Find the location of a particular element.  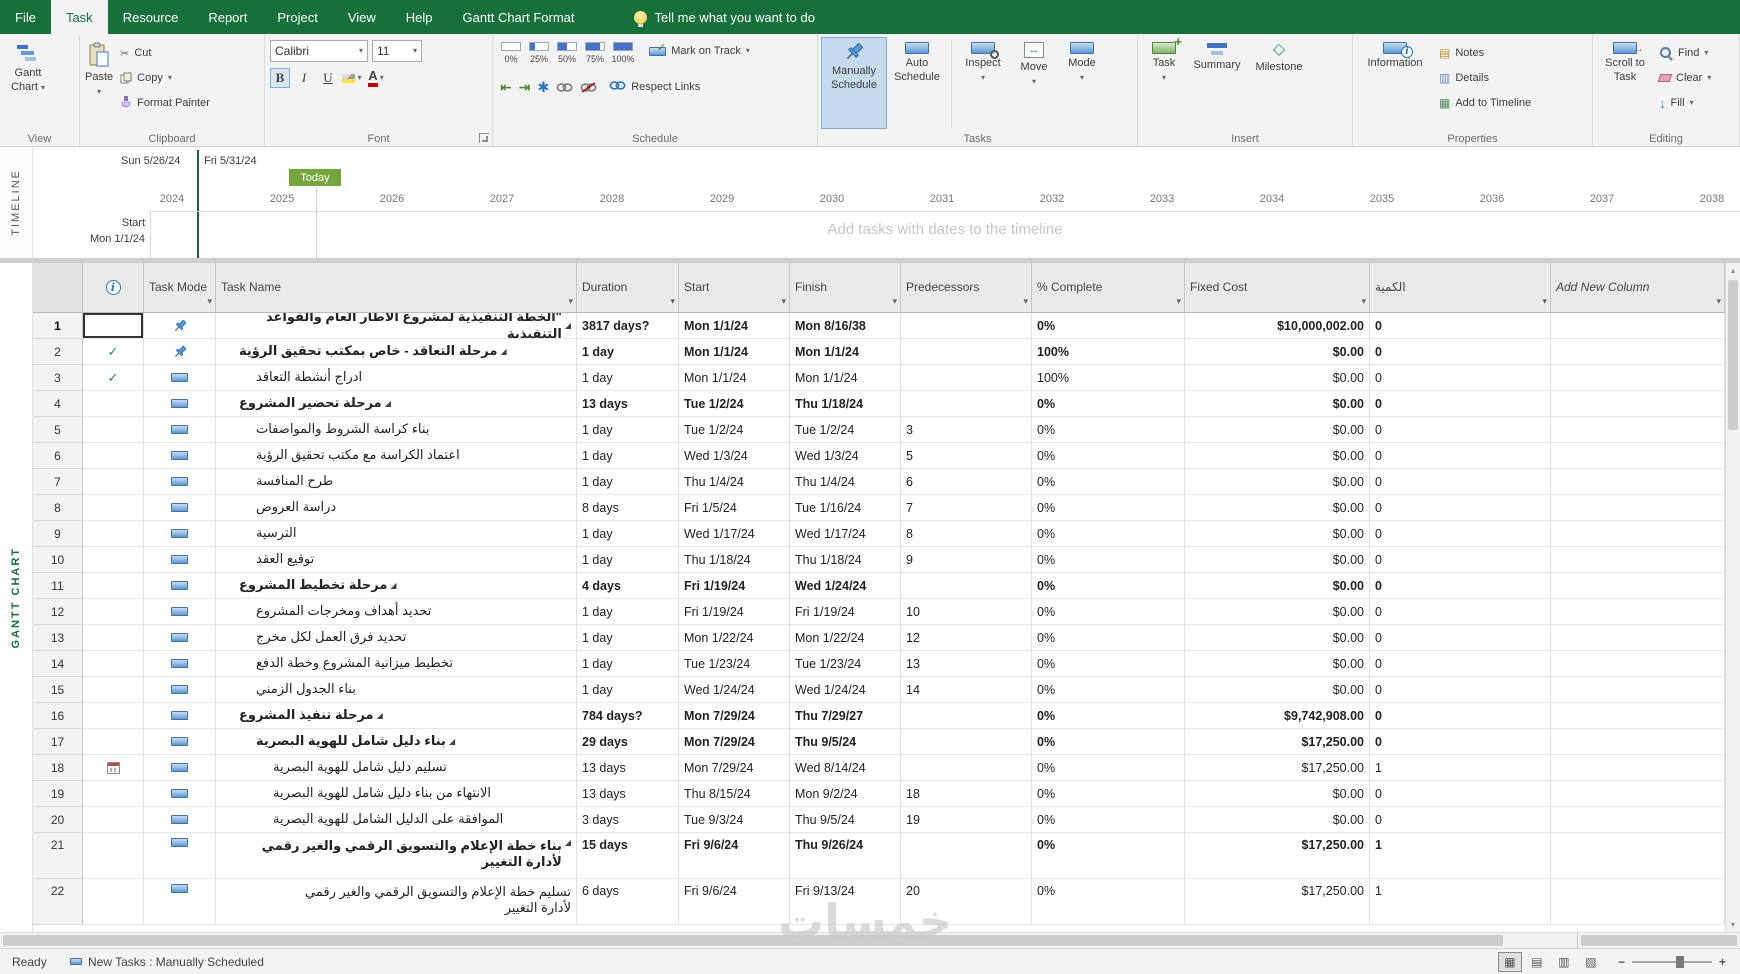

details-button: ▥ Details is located at coordinates (1485, 78).